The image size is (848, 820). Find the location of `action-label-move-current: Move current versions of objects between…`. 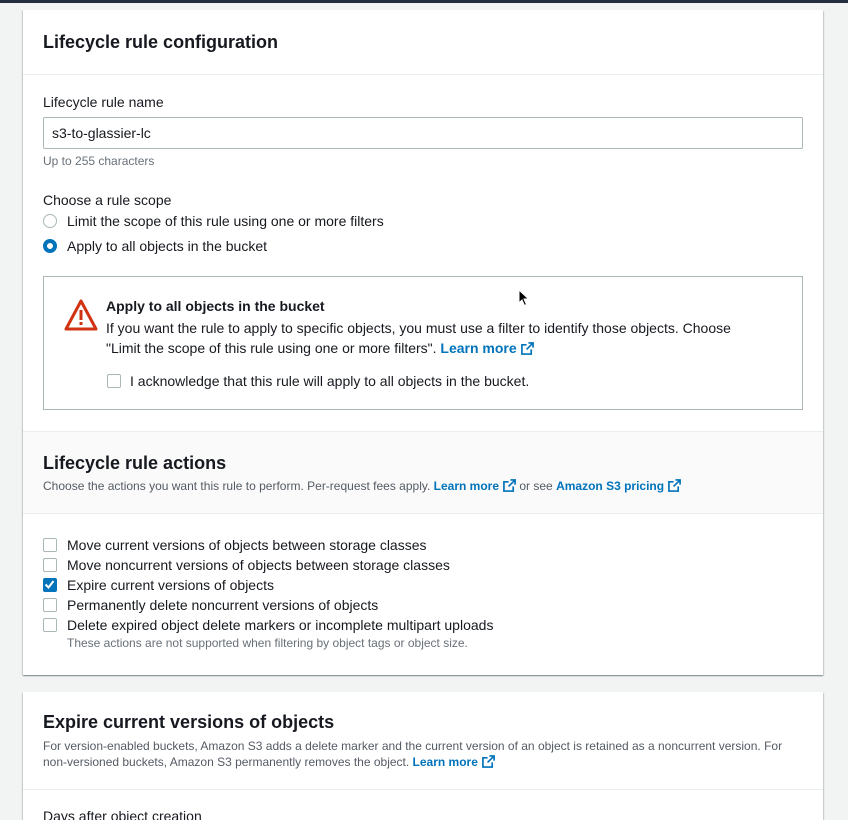

action-label-move-current: Move current versions of objects between… is located at coordinates (247, 545).